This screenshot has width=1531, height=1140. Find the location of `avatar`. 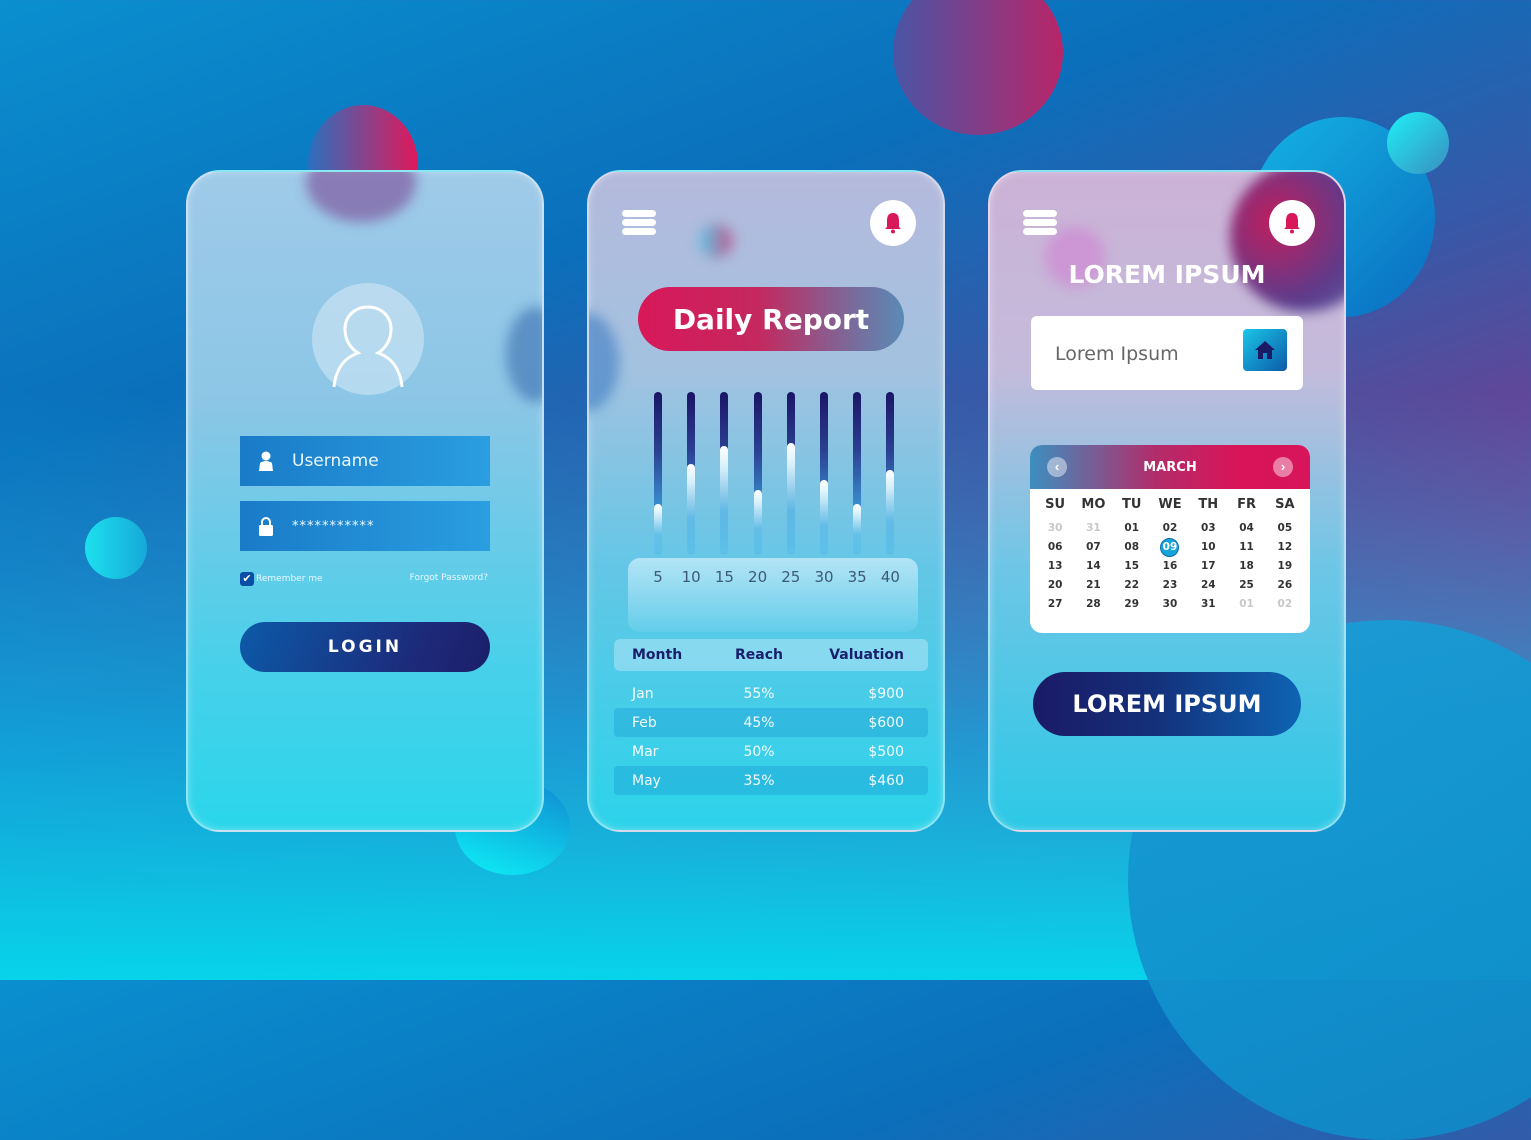

avatar is located at coordinates (368, 339).